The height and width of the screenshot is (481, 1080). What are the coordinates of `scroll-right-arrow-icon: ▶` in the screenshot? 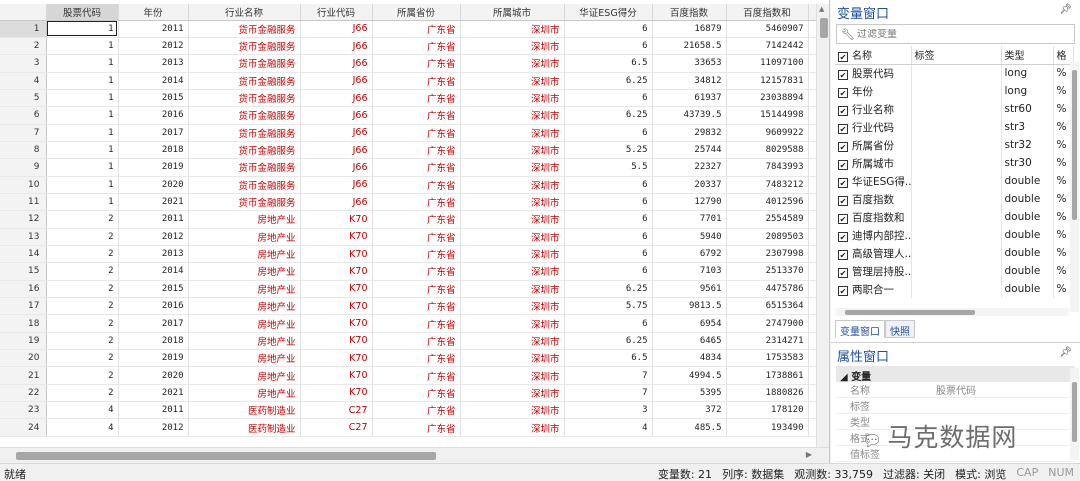 It's located at (809, 454).